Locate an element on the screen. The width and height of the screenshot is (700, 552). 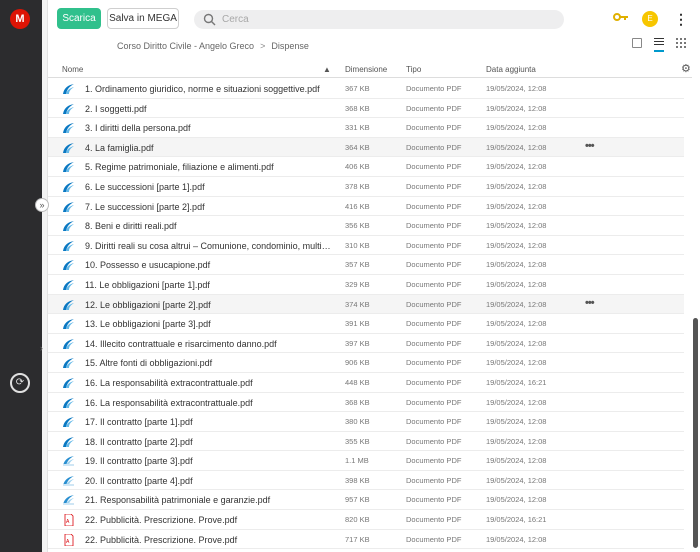
column-name-header: Nome is located at coordinates (72, 69).